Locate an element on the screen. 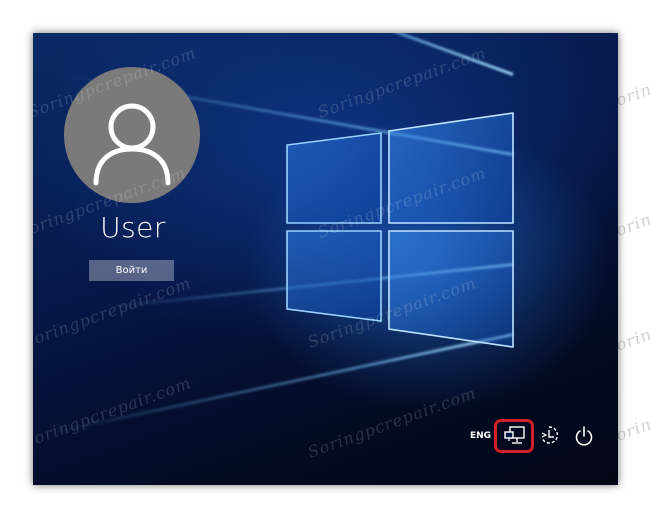 This screenshot has width=651, height=518. ease-of-access-icon is located at coordinates (549, 435).